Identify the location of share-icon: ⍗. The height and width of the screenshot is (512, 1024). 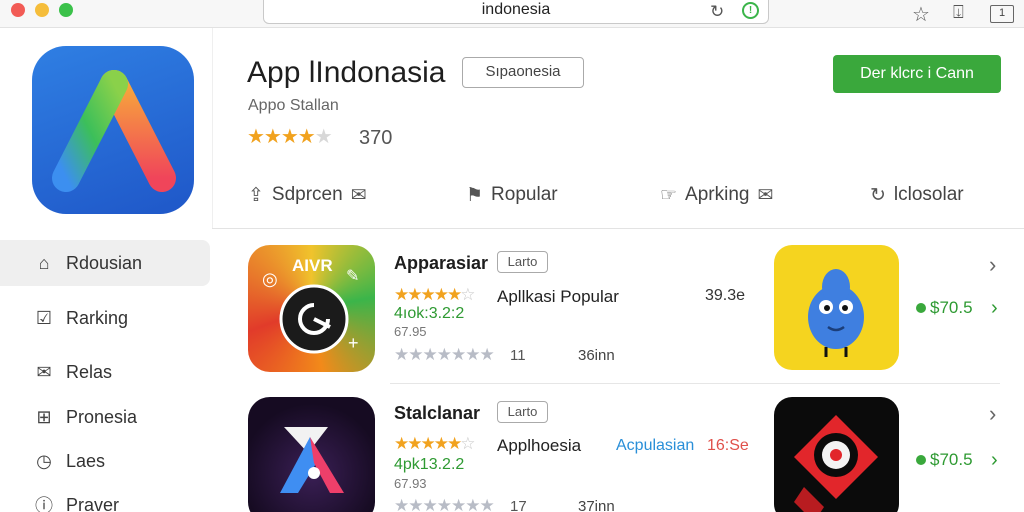
(958, 12).